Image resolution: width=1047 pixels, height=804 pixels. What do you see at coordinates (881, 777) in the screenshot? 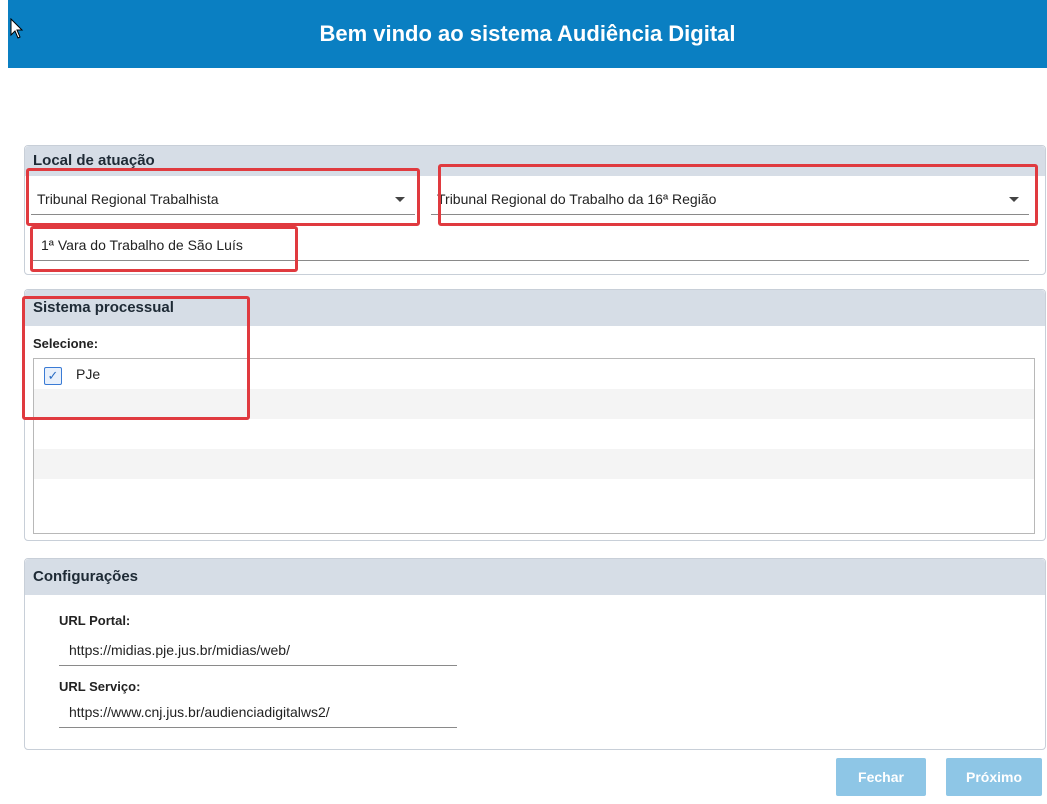
I see `close-button: Fechar` at bounding box center [881, 777].